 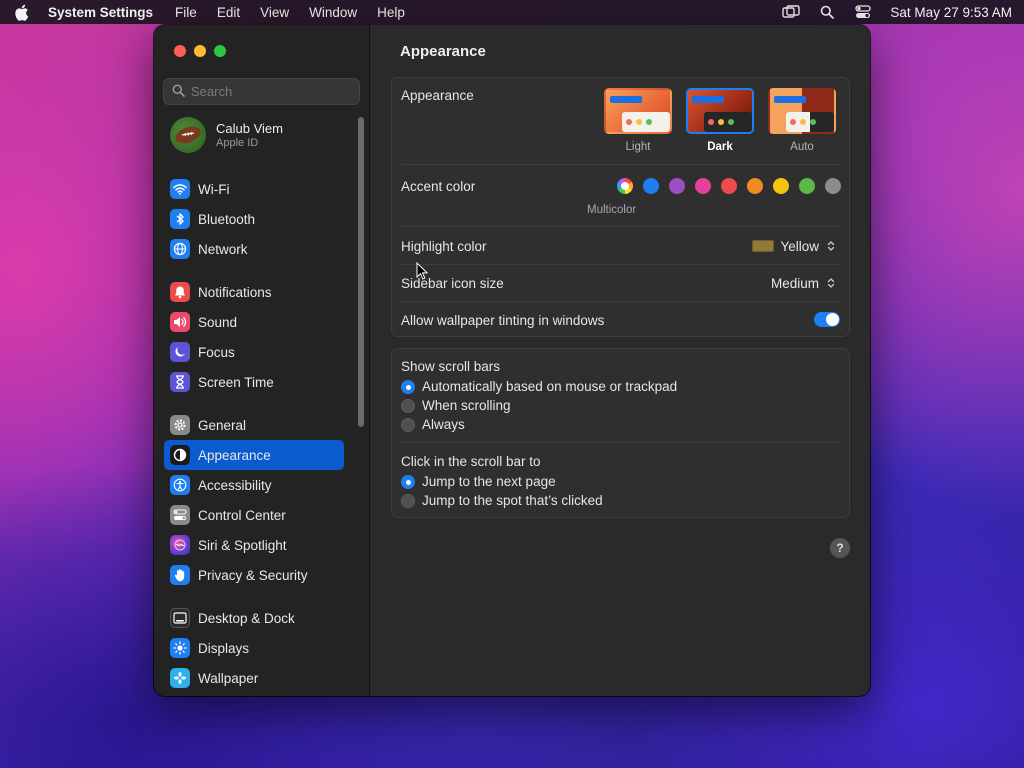 I want to click on appearance-icon, so click(x=180, y=455).